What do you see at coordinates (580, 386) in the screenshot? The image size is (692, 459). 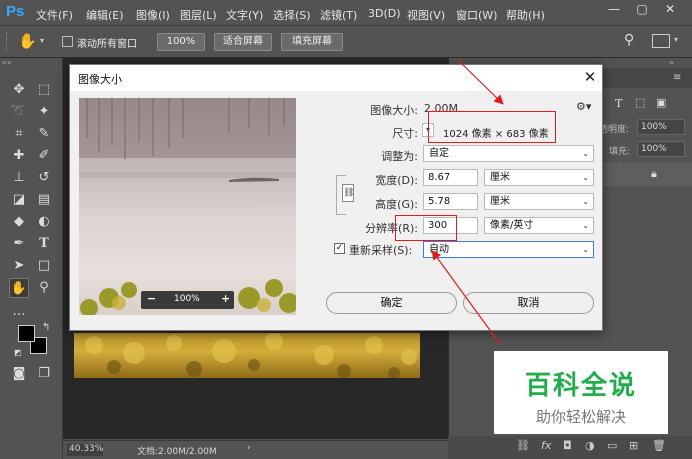 I see `watermark-title: 百科全说` at bounding box center [580, 386].